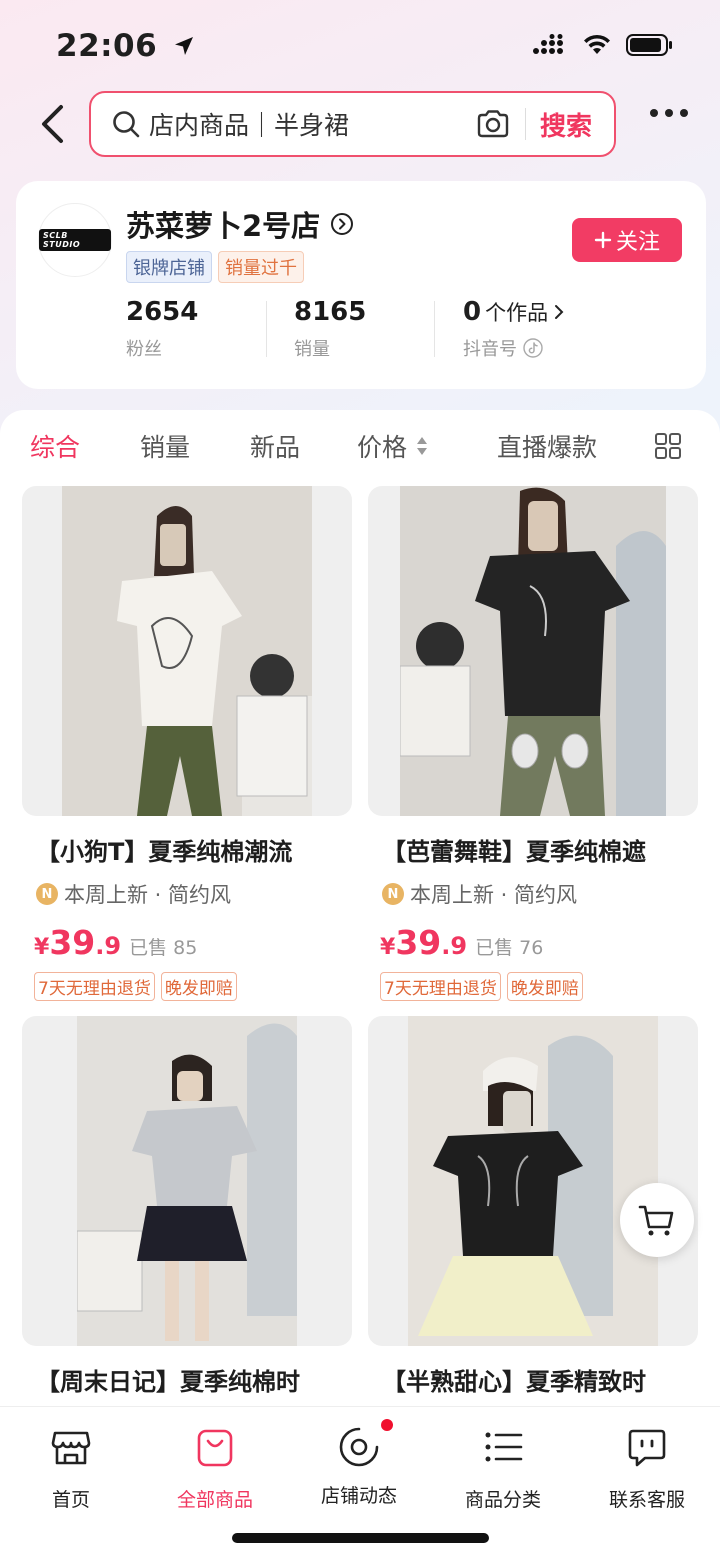  I want to click on more-options-button, so click(669, 113).